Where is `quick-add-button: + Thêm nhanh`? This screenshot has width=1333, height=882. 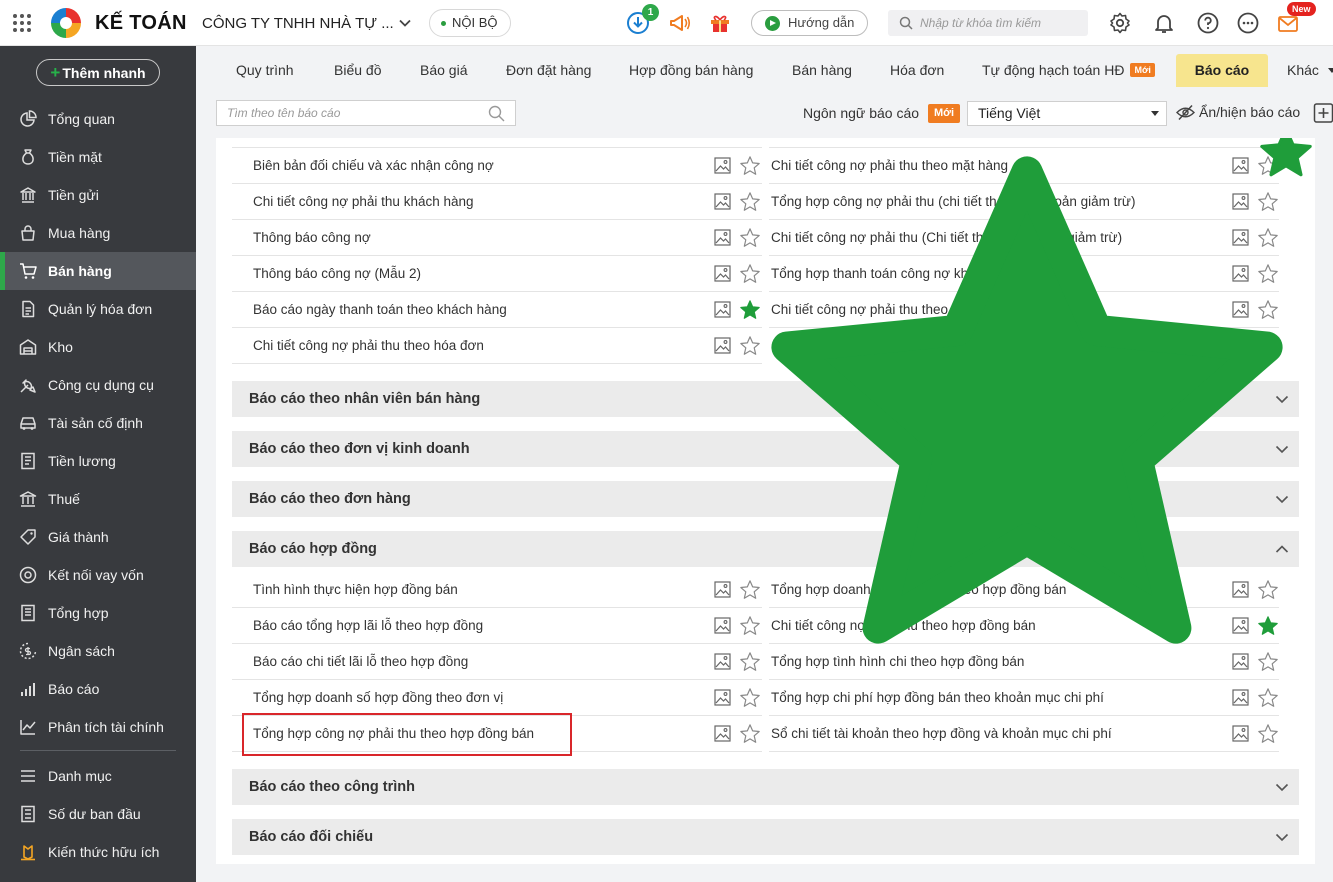 quick-add-button: + Thêm nhanh is located at coordinates (98, 72).